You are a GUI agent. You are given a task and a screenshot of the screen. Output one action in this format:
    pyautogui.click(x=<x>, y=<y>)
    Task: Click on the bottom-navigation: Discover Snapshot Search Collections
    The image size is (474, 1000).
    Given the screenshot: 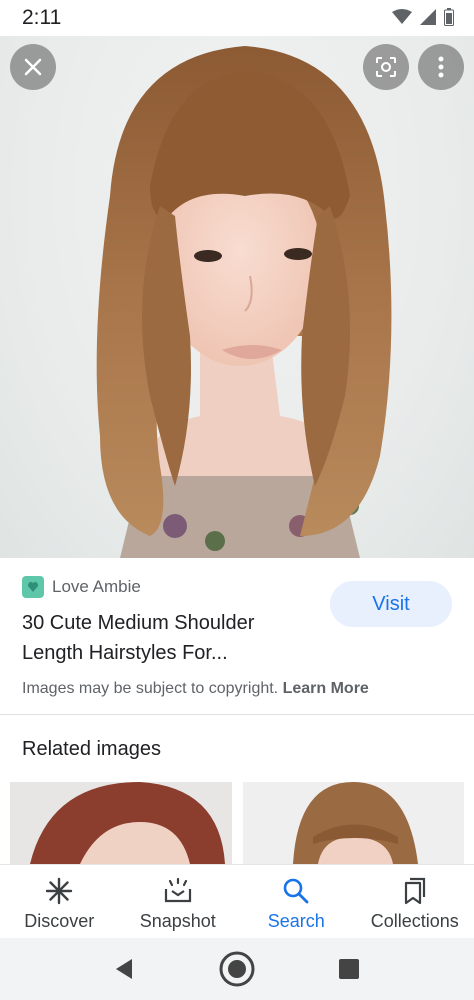 What is the action you would take?
    pyautogui.click(x=237, y=901)
    